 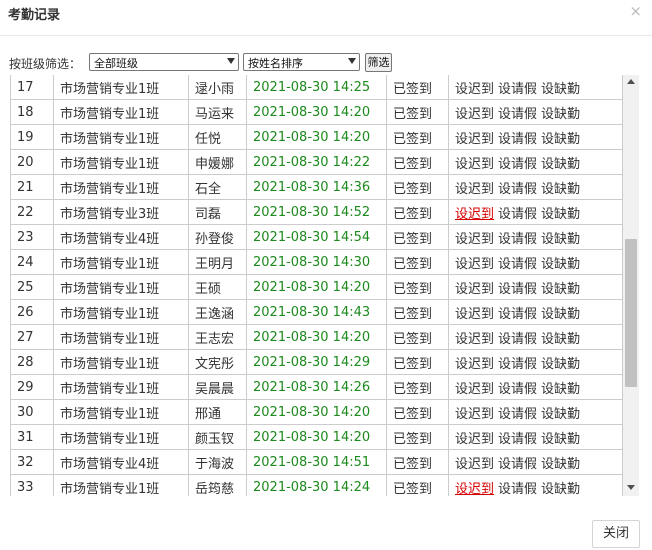 What do you see at coordinates (32, 437) in the screenshot?
I see `row-number: 31` at bounding box center [32, 437].